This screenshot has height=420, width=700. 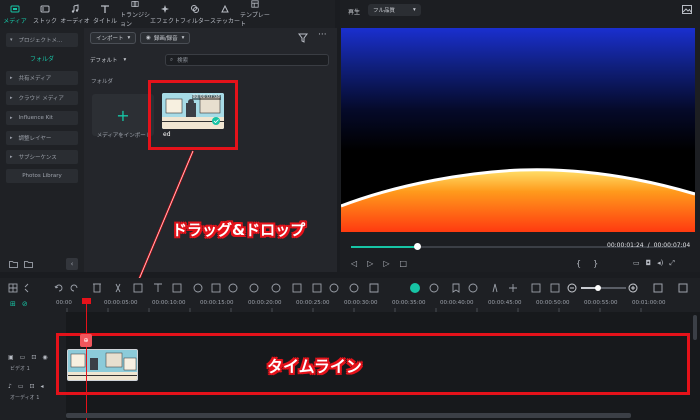 I want to click on ruler-label: 00:00:35:00, so click(x=409, y=303).